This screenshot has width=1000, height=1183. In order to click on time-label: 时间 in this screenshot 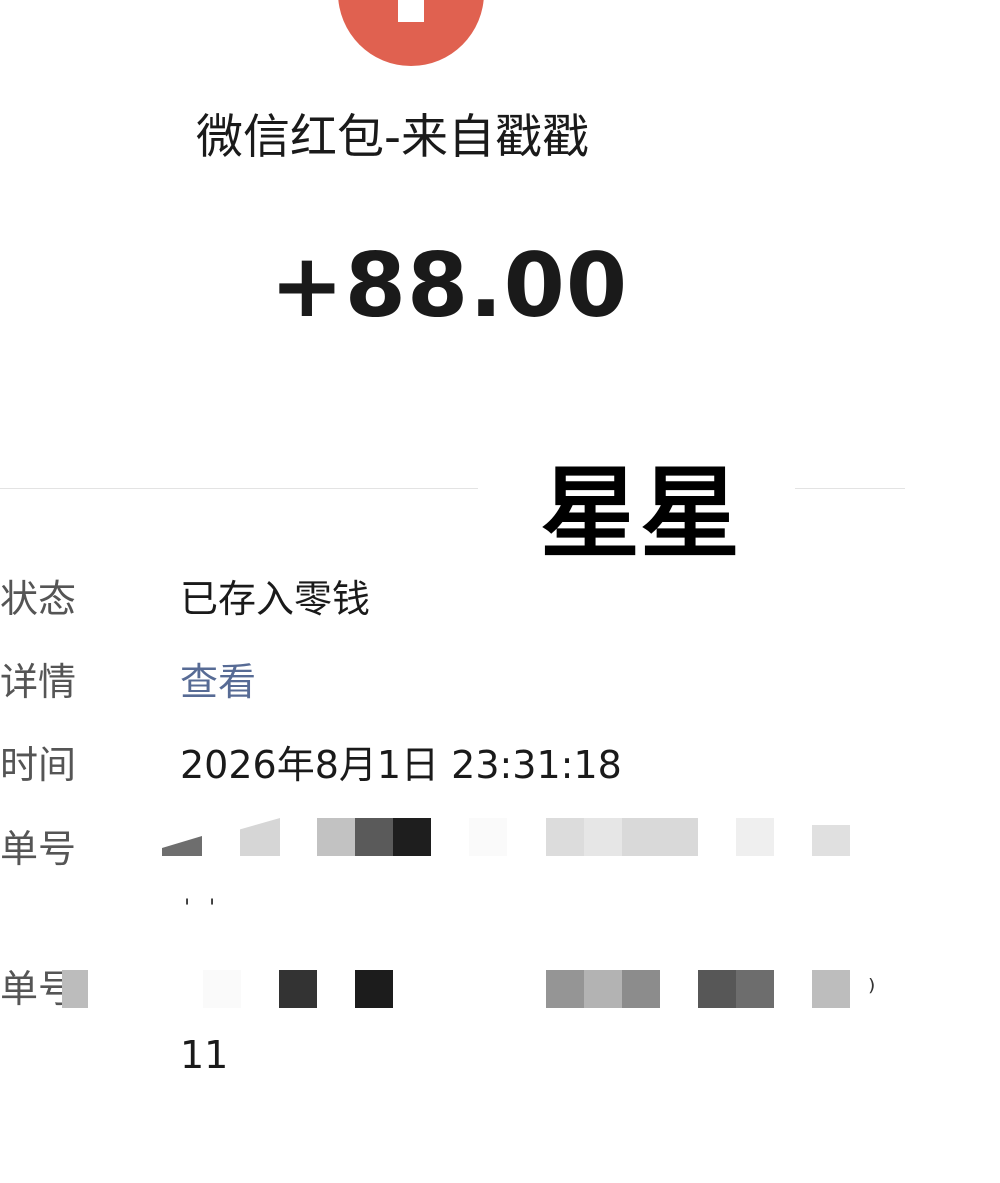, I will do `click(38, 765)`.